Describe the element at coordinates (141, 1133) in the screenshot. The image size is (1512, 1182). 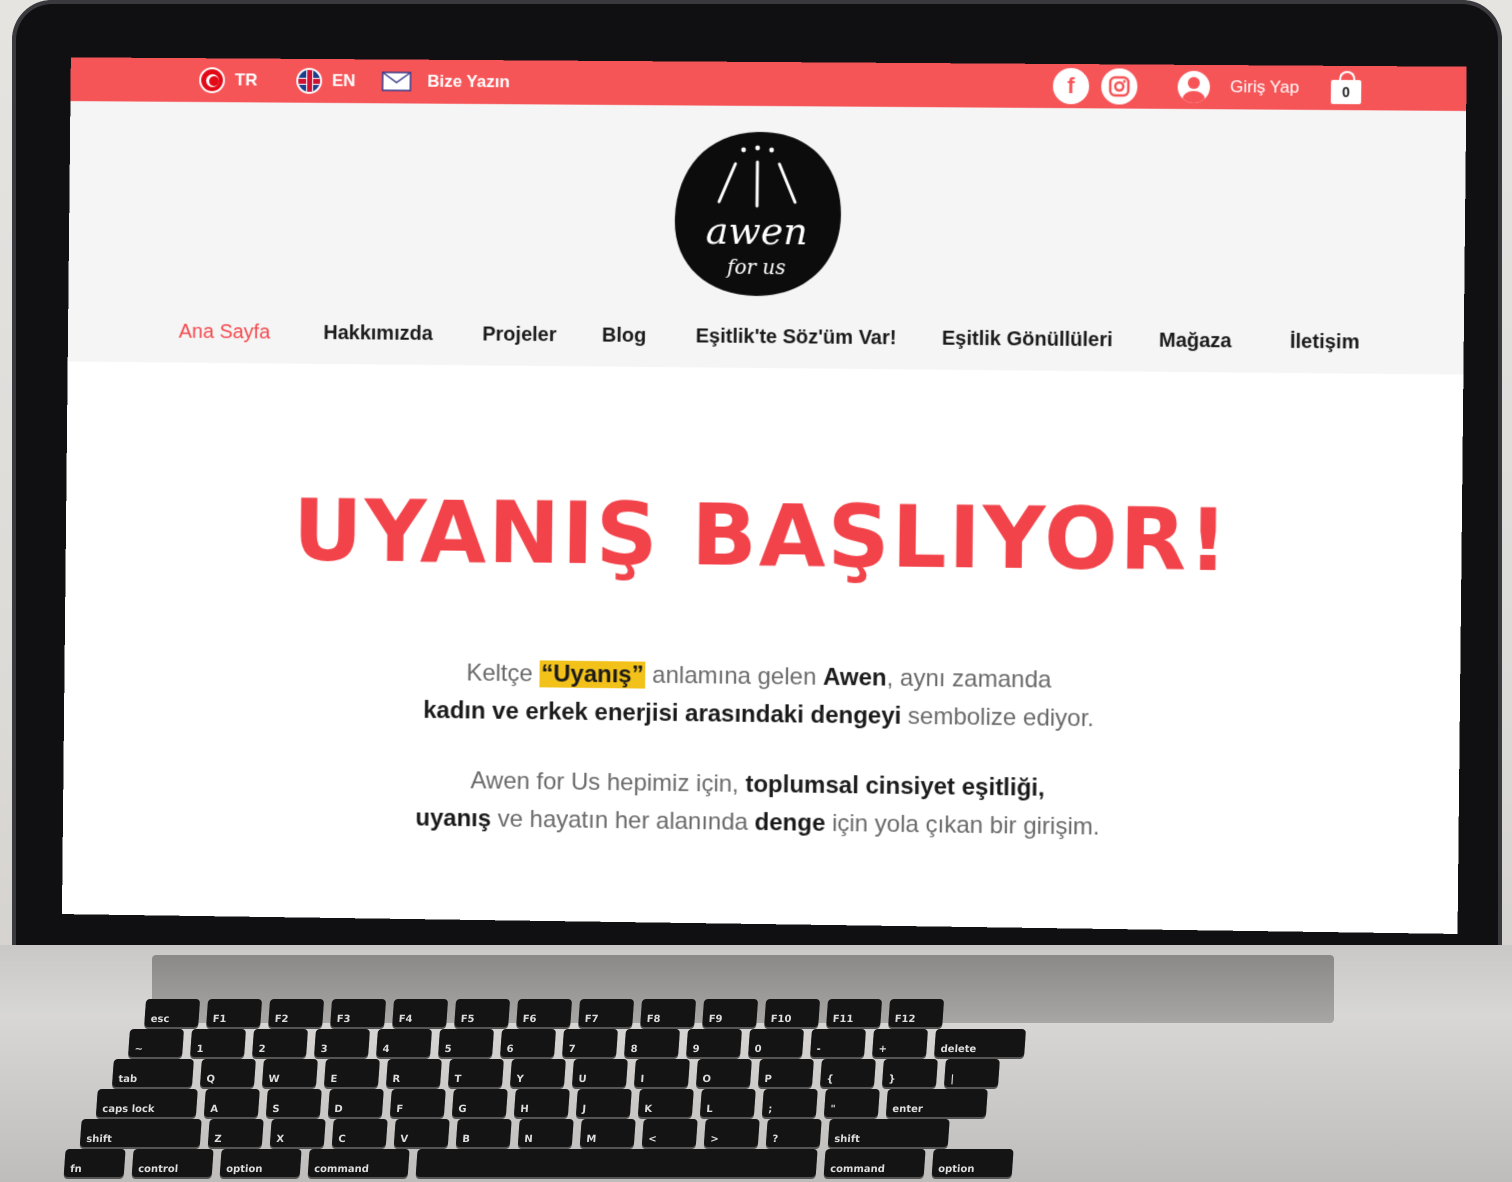
I see `key: shift` at that location.